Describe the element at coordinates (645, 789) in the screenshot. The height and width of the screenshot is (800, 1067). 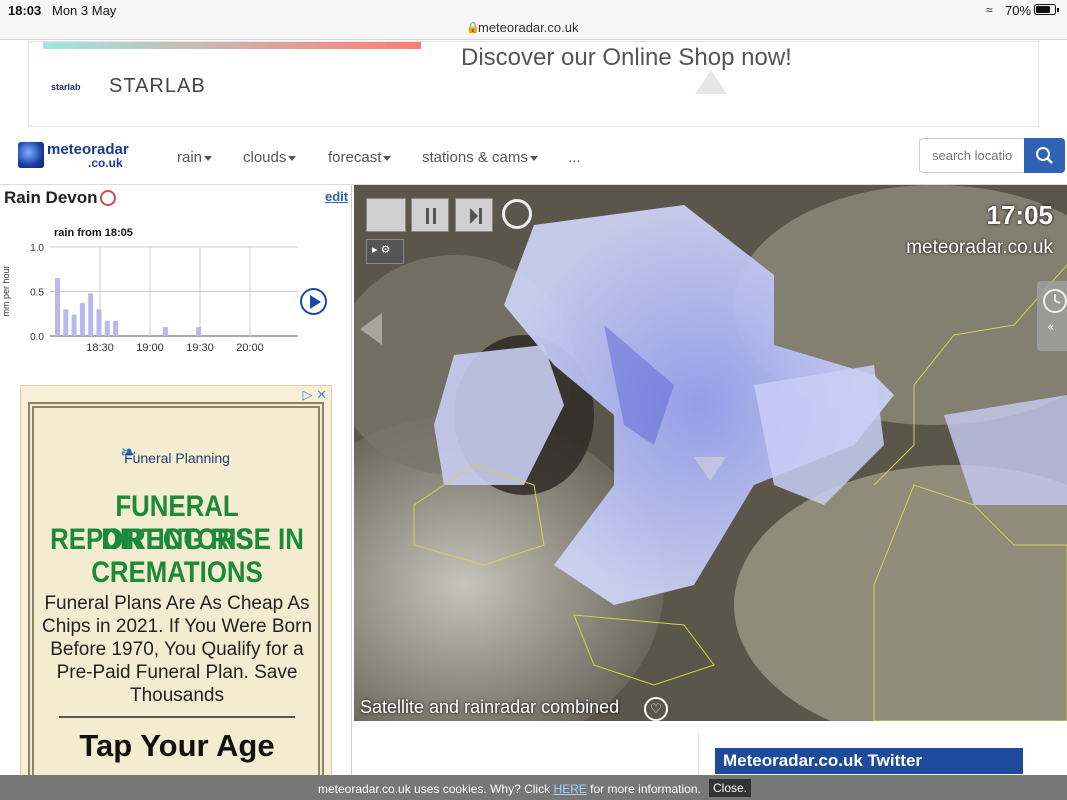
I see `cookie-text: for more information.` at that location.